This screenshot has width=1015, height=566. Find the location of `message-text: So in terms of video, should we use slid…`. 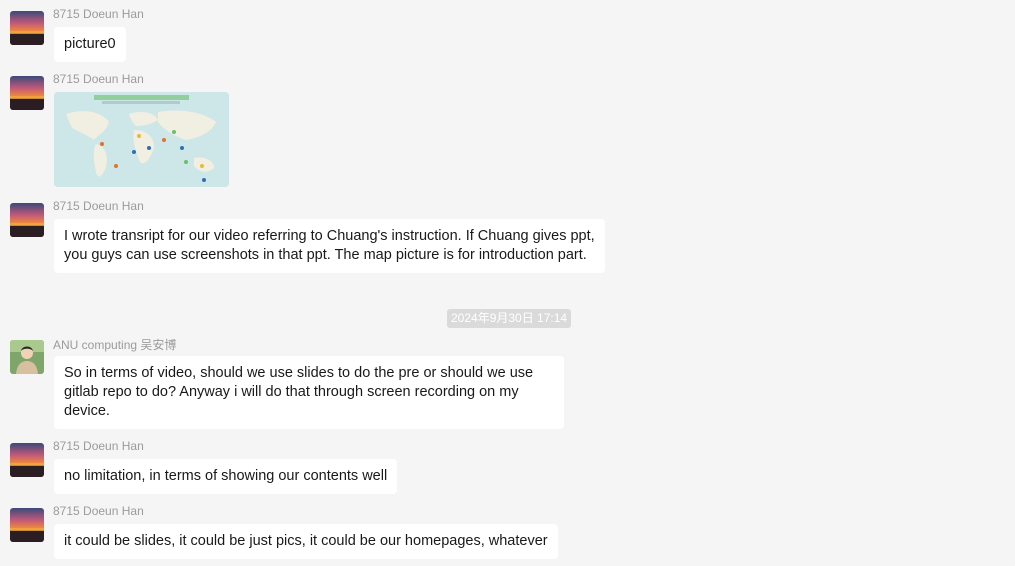

message-text: So in terms of video, should we use slid… is located at coordinates (299, 392).